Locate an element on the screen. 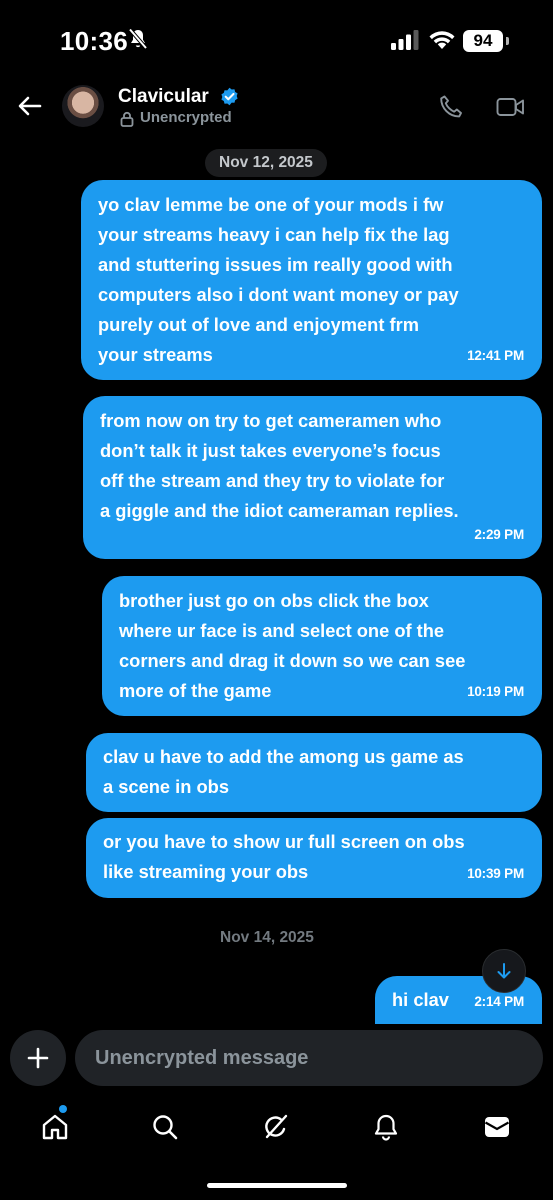 This screenshot has width=553, height=1200. message-timestamp: 2:29 PM is located at coordinates (499, 534).